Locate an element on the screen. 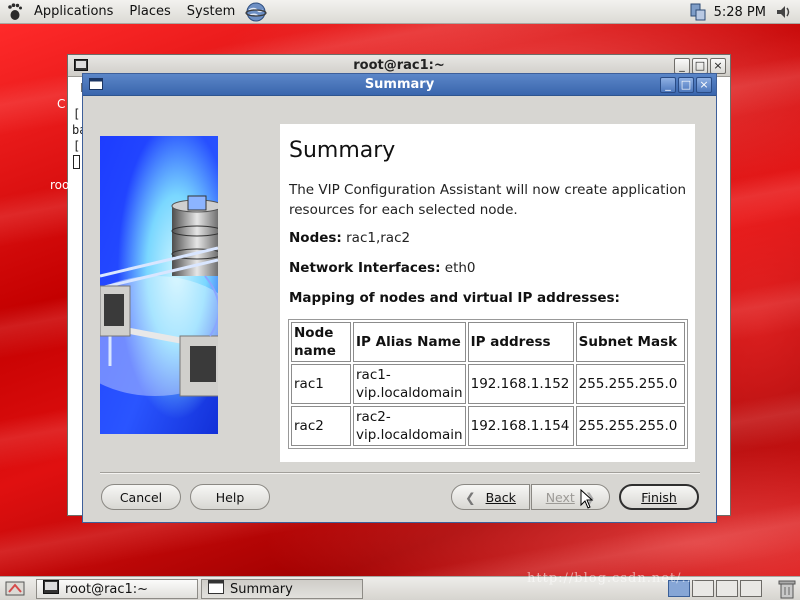 The height and width of the screenshot is (600, 800). nodes-value: rac1,rac2 is located at coordinates (378, 238).